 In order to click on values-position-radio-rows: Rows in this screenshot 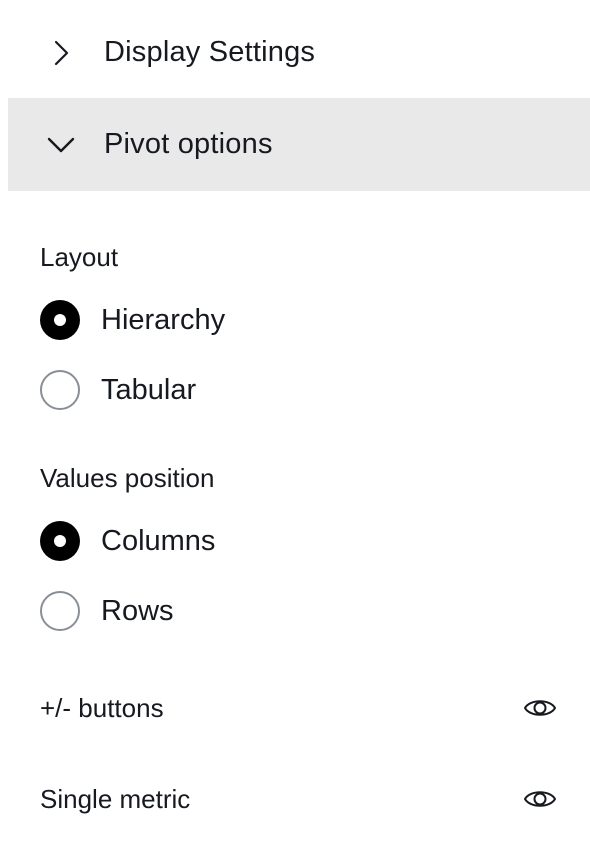, I will do `click(107, 611)`.